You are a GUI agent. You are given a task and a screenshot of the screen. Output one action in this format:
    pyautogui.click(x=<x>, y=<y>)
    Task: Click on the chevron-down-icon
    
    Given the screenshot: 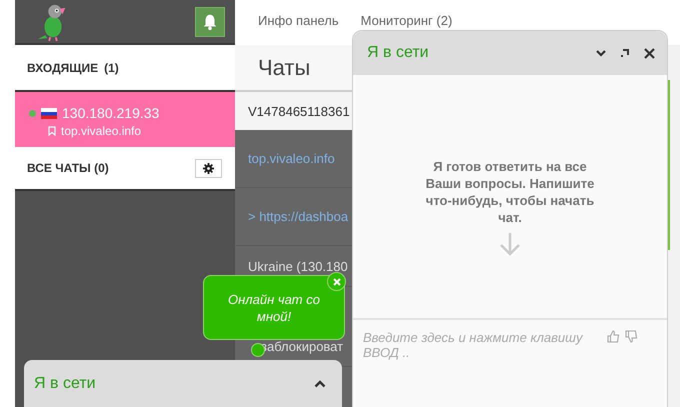 What is the action you would take?
    pyautogui.click(x=601, y=53)
    